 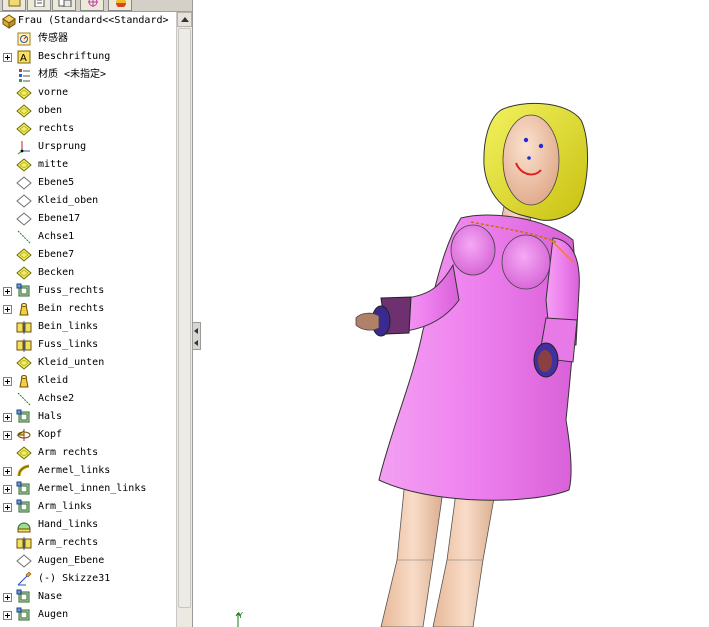 I want to click on tree-item: Augen, so click(x=88, y=615).